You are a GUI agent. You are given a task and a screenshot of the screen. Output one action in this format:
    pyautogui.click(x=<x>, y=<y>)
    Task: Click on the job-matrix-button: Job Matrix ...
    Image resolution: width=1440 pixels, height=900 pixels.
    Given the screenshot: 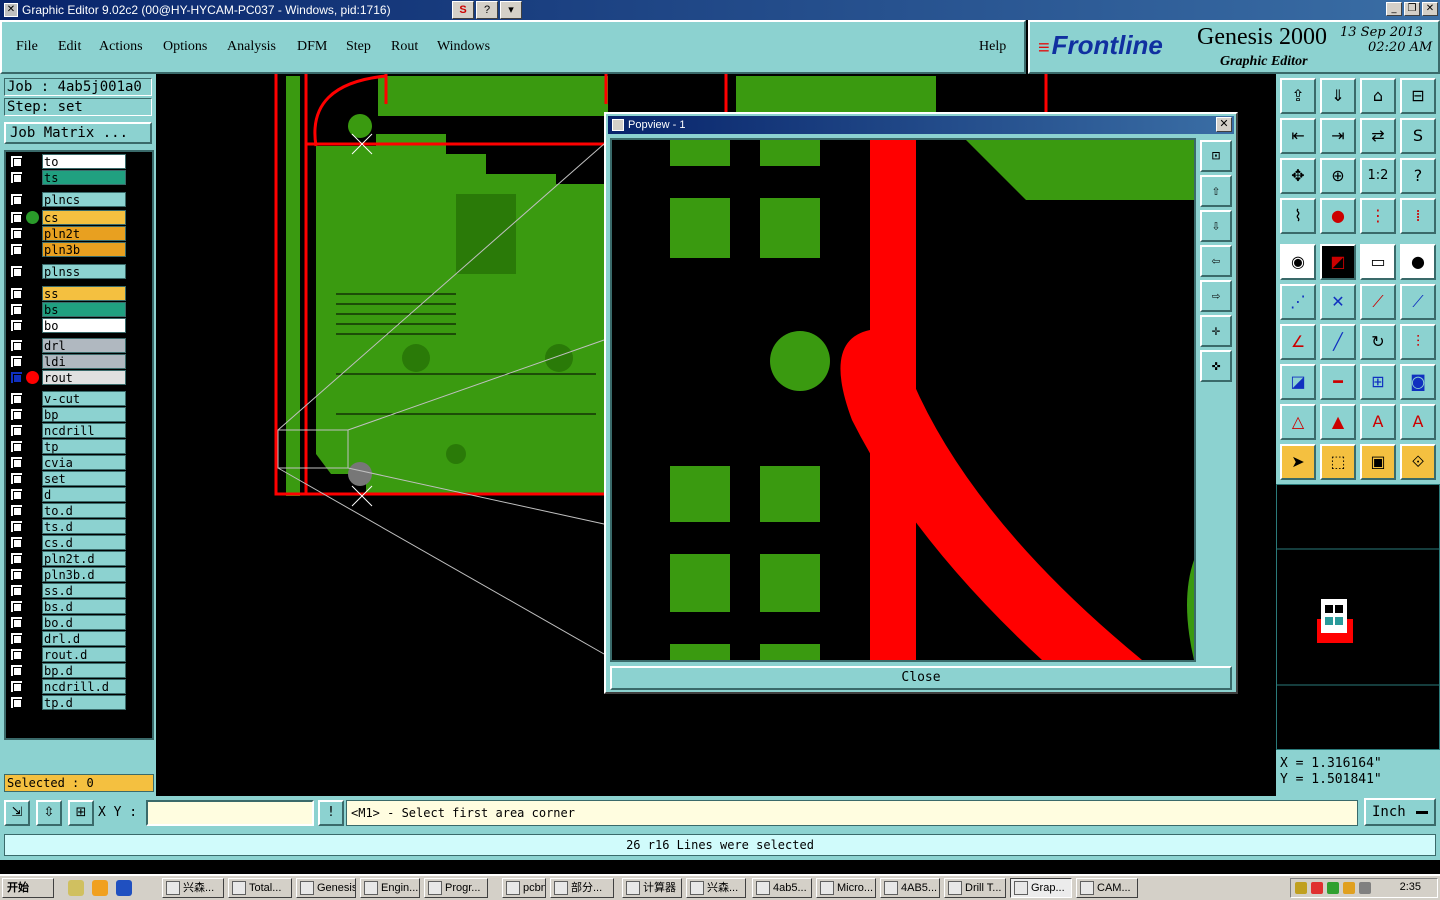 What is the action you would take?
    pyautogui.click(x=78, y=133)
    